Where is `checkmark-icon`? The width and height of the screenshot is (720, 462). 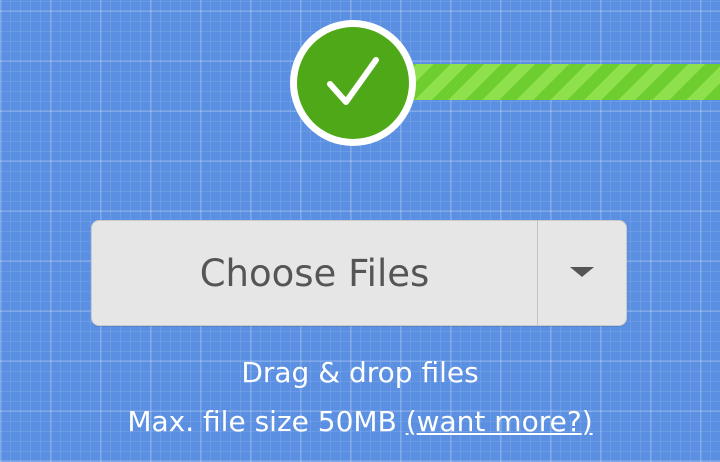 checkmark-icon is located at coordinates (353, 81).